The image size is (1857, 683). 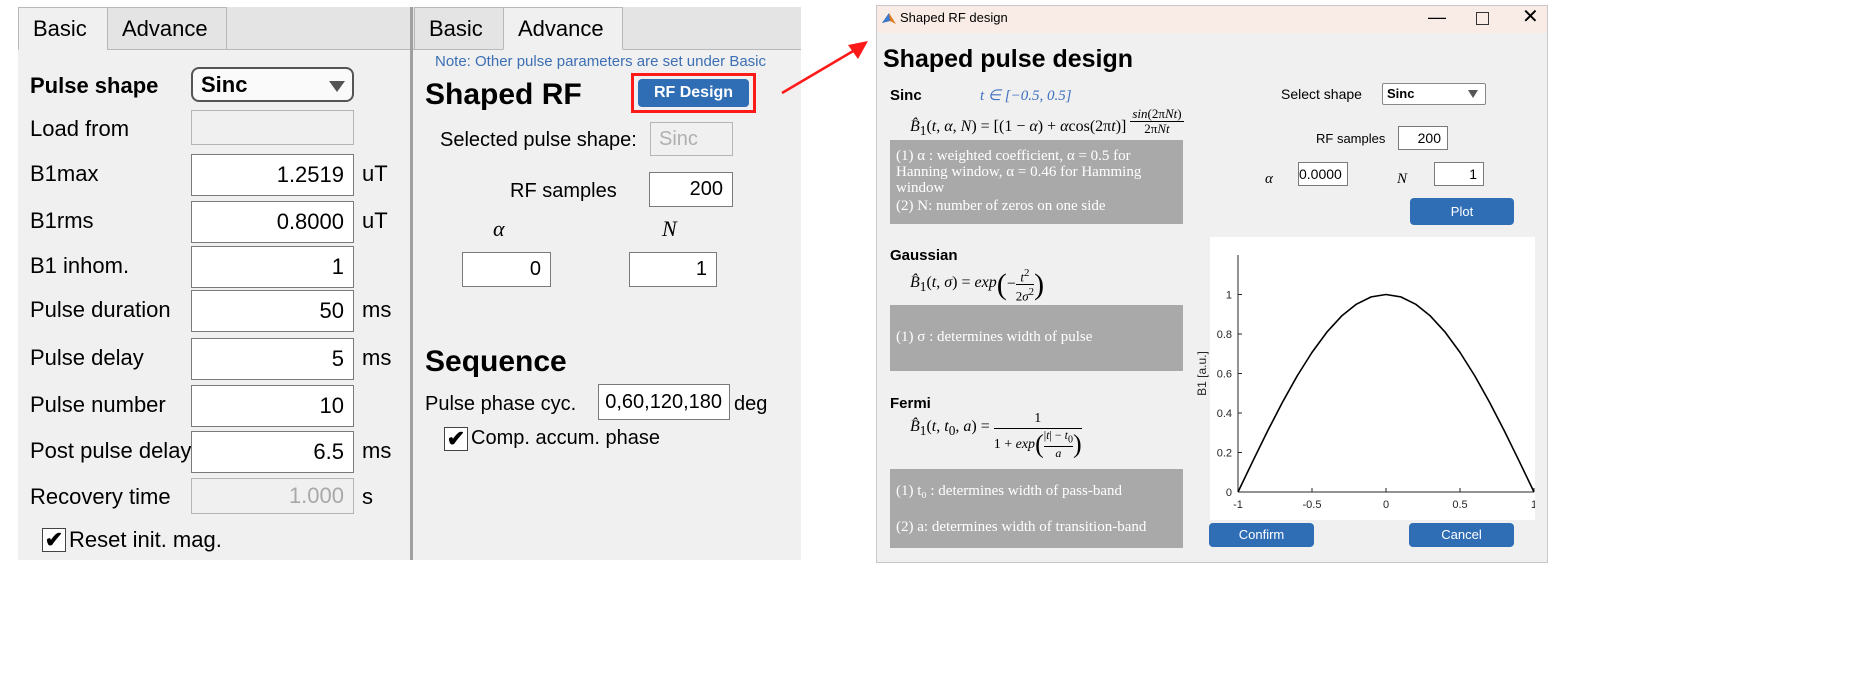 What do you see at coordinates (824, 68) in the screenshot?
I see `red-arrow-icon` at bounding box center [824, 68].